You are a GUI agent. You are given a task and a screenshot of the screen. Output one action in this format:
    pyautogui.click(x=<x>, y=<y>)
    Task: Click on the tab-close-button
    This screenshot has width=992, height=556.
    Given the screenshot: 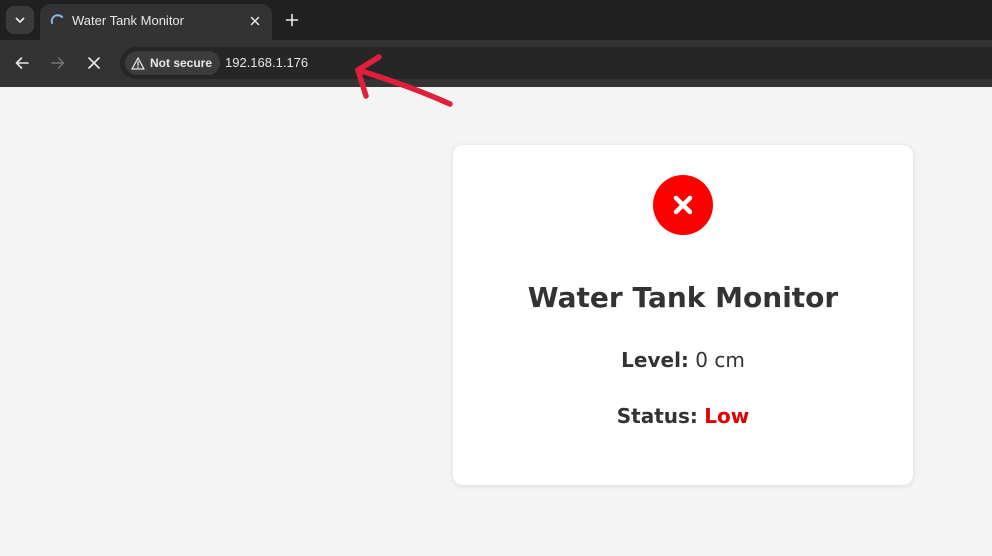 What is the action you would take?
    pyautogui.click(x=255, y=21)
    